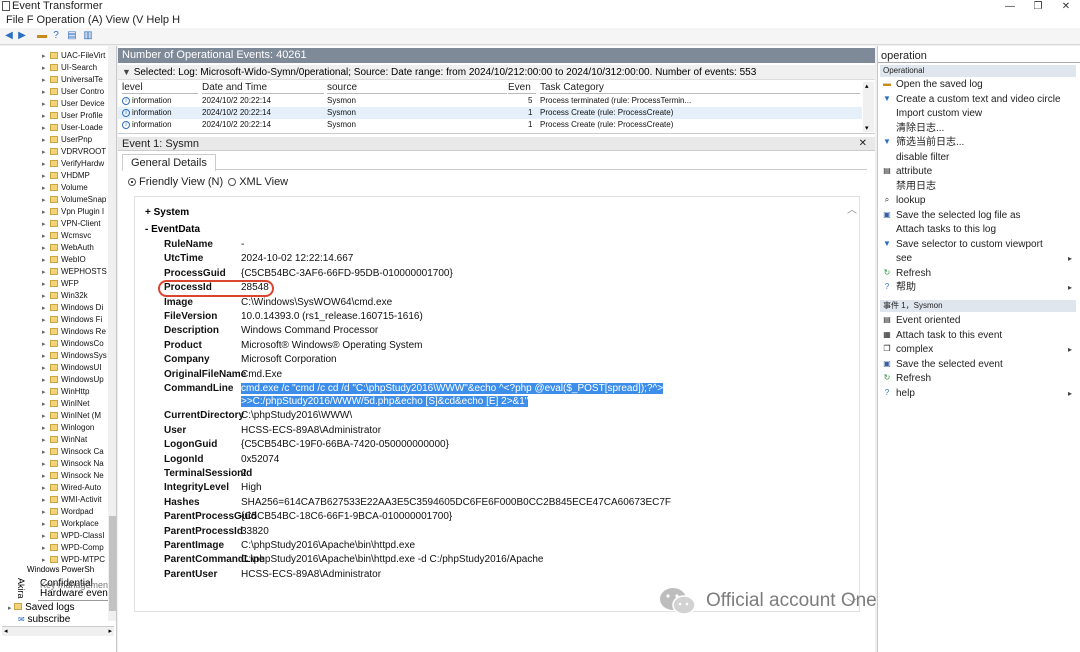 This screenshot has width=1080, height=652. Describe the element at coordinates (980, 99) in the screenshot. I see `action-item: ▼ Create a custom text and video circle` at that location.